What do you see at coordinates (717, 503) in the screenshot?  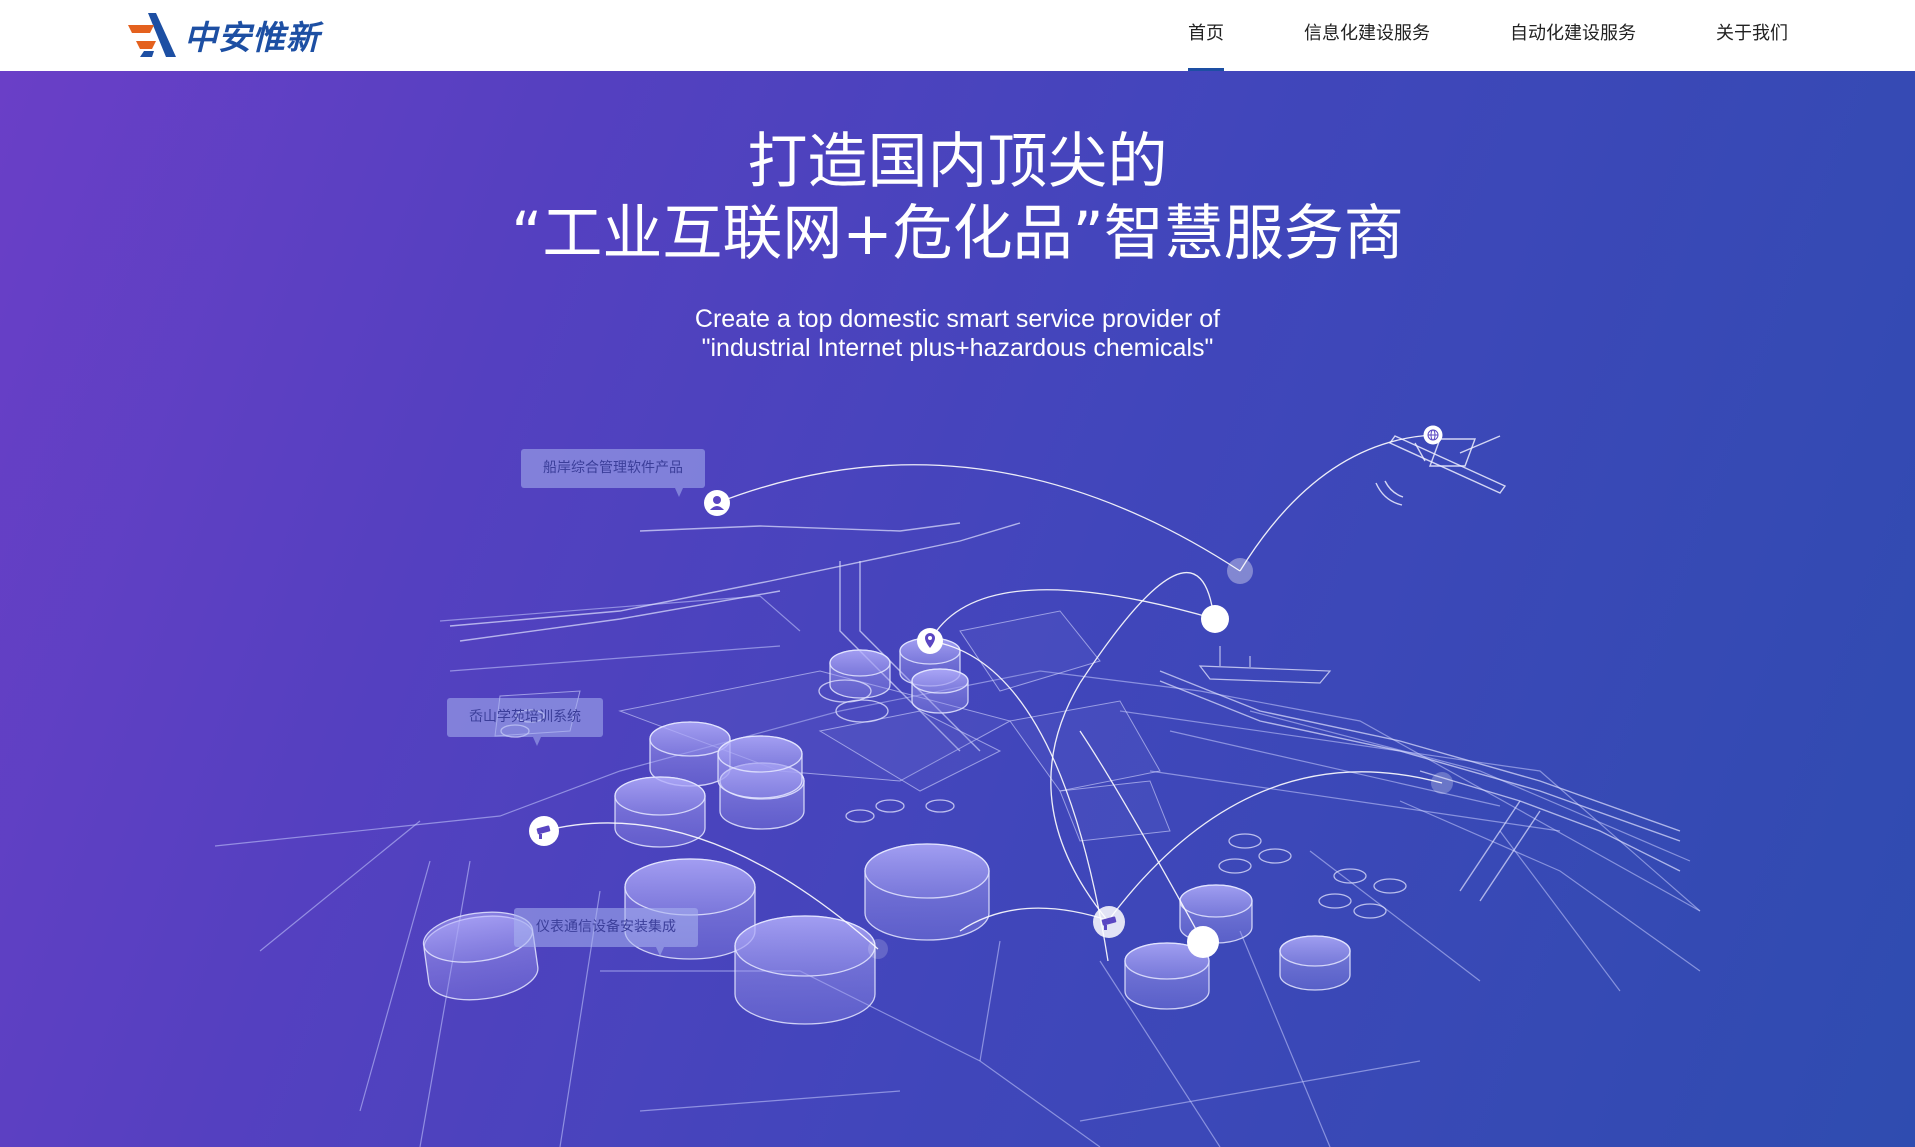 I see `user-icon` at bounding box center [717, 503].